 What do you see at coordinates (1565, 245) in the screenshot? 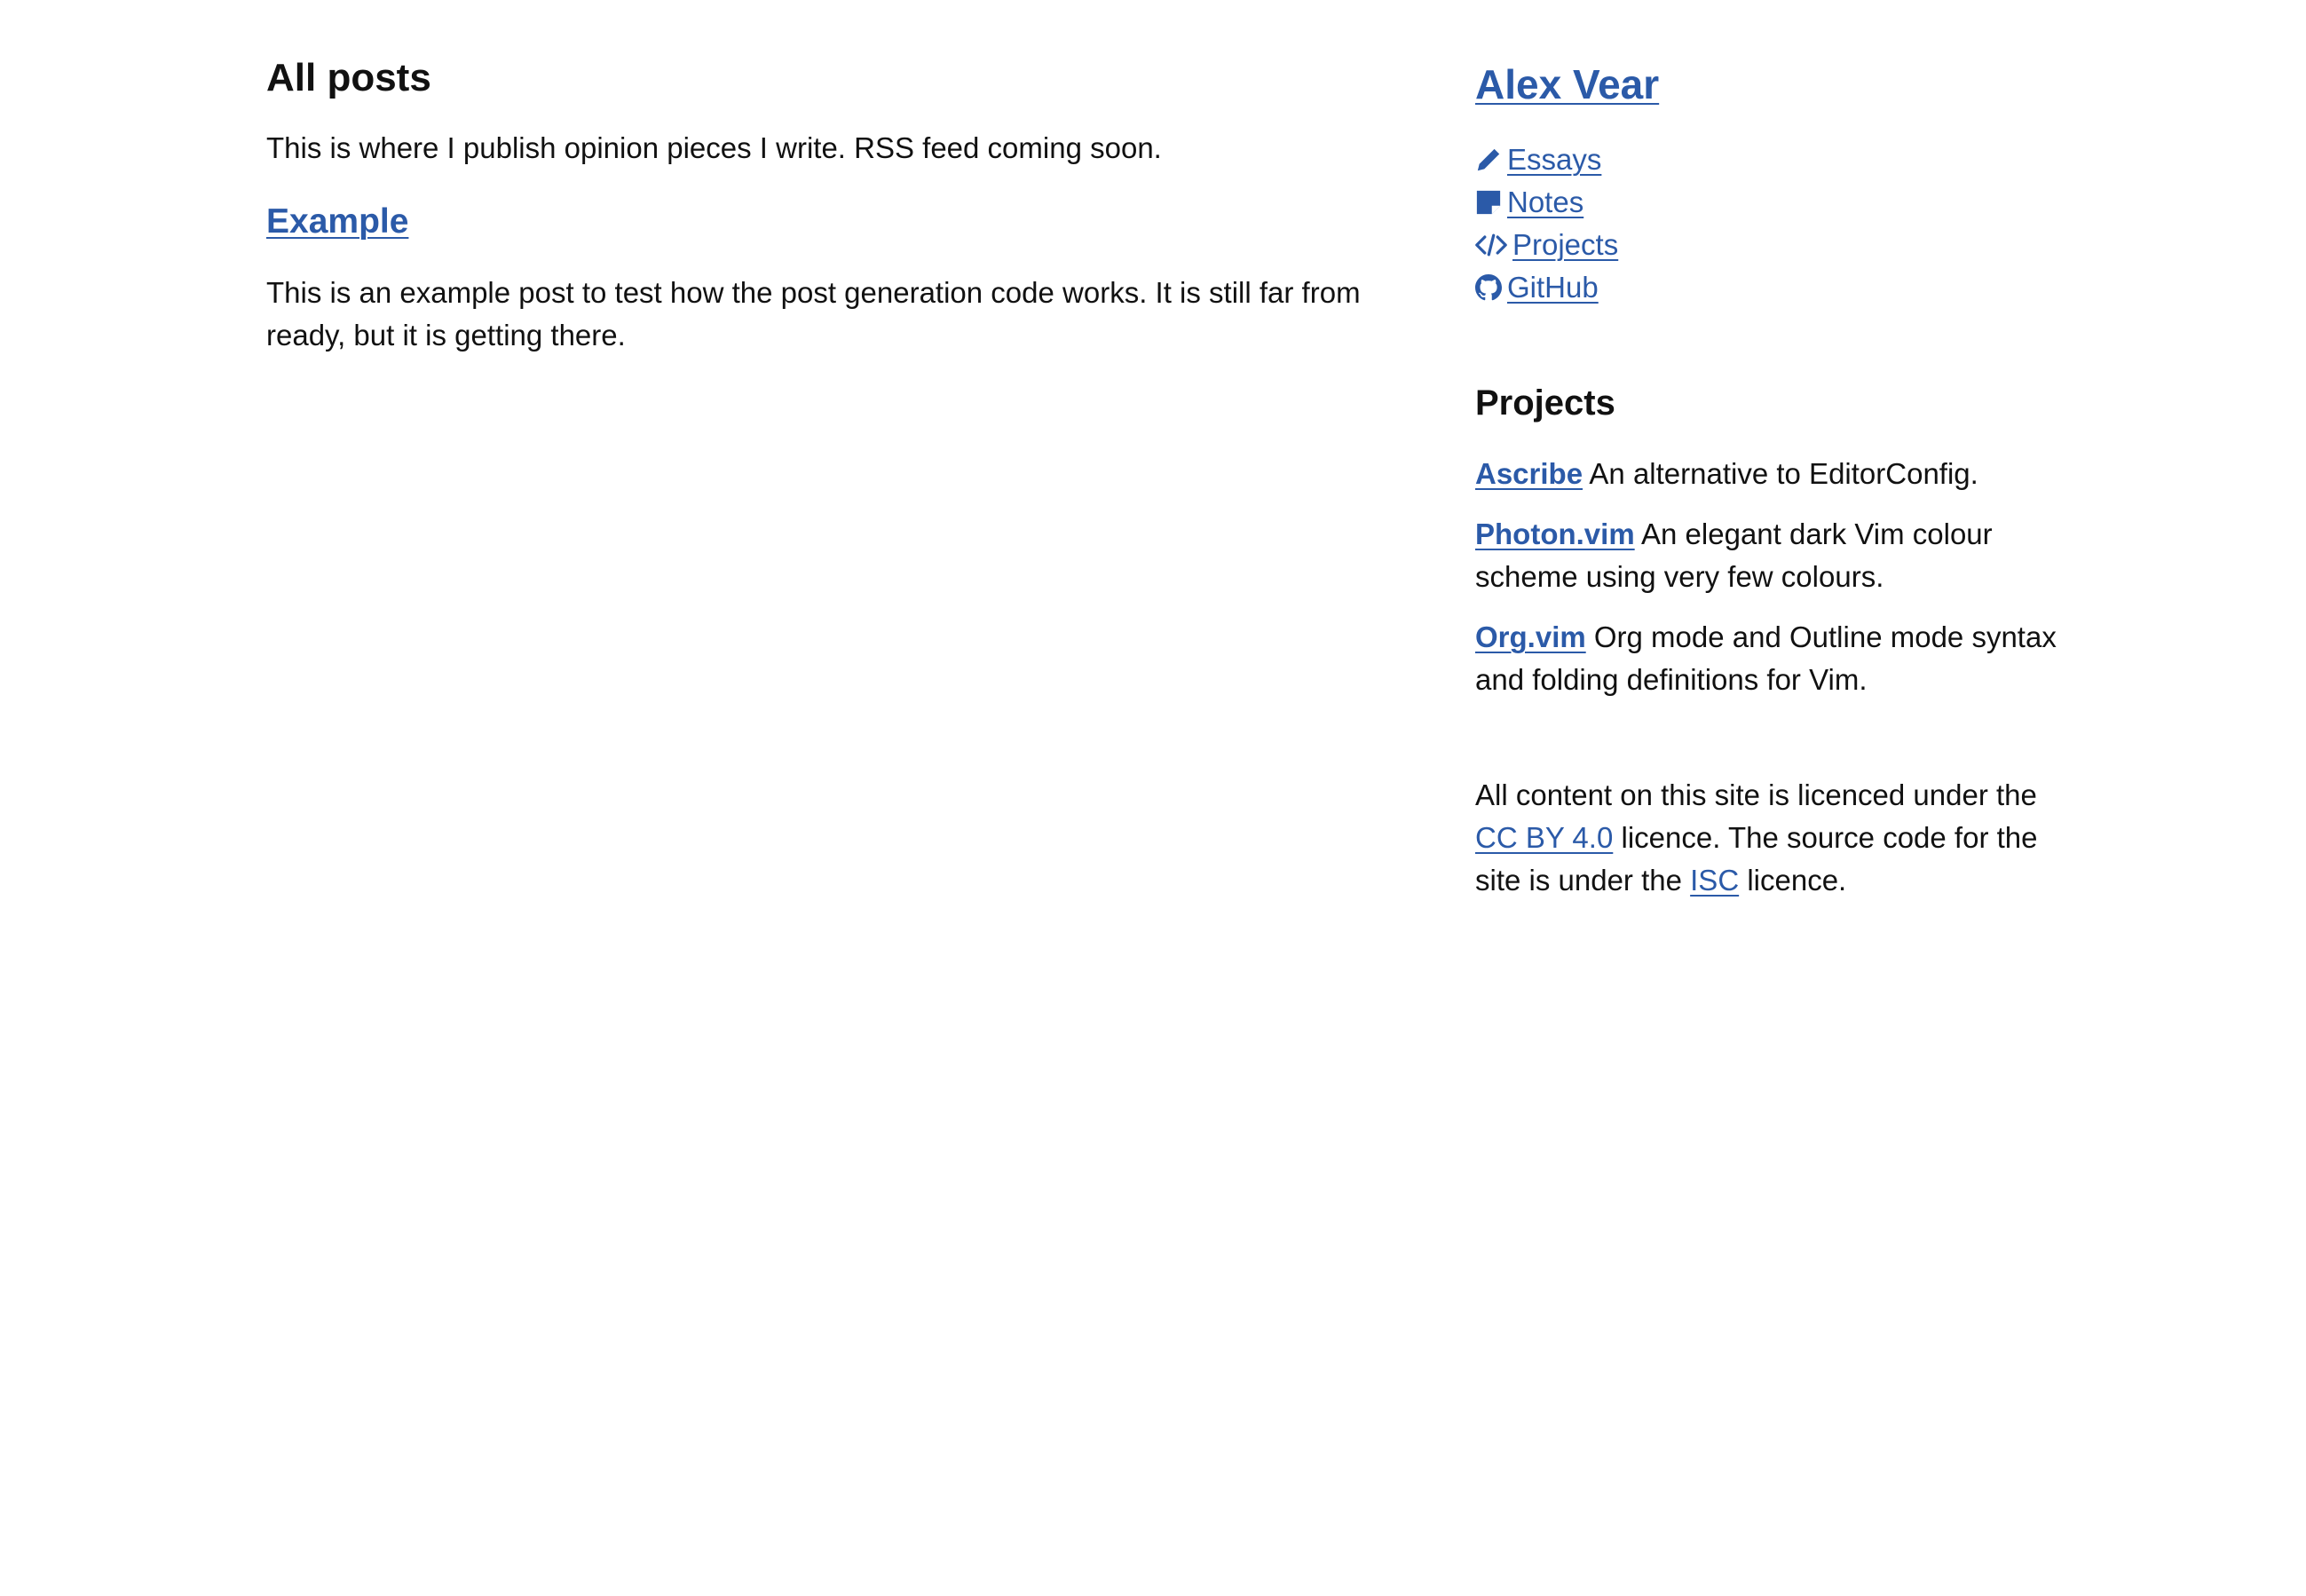
I see `nav-link-projects: Projects` at bounding box center [1565, 245].